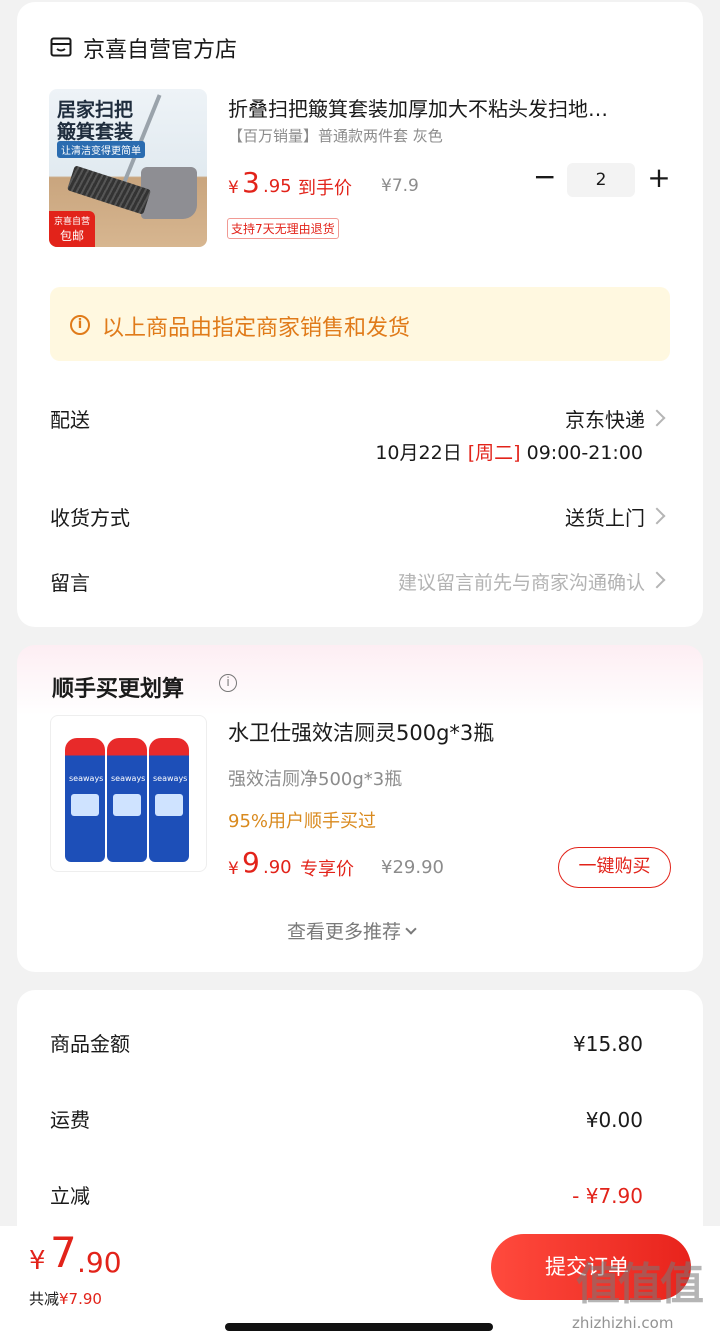  What do you see at coordinates (277, 867) in the screenshot?
I see `price-decimal: .90` at bounding box center [277, 867].